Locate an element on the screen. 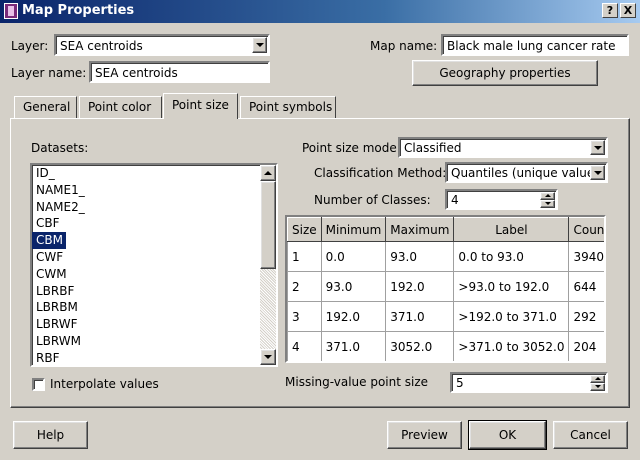 This screenshot has height=460, width=640. cancel-button: Cancel is located at coordinates (590, 435).